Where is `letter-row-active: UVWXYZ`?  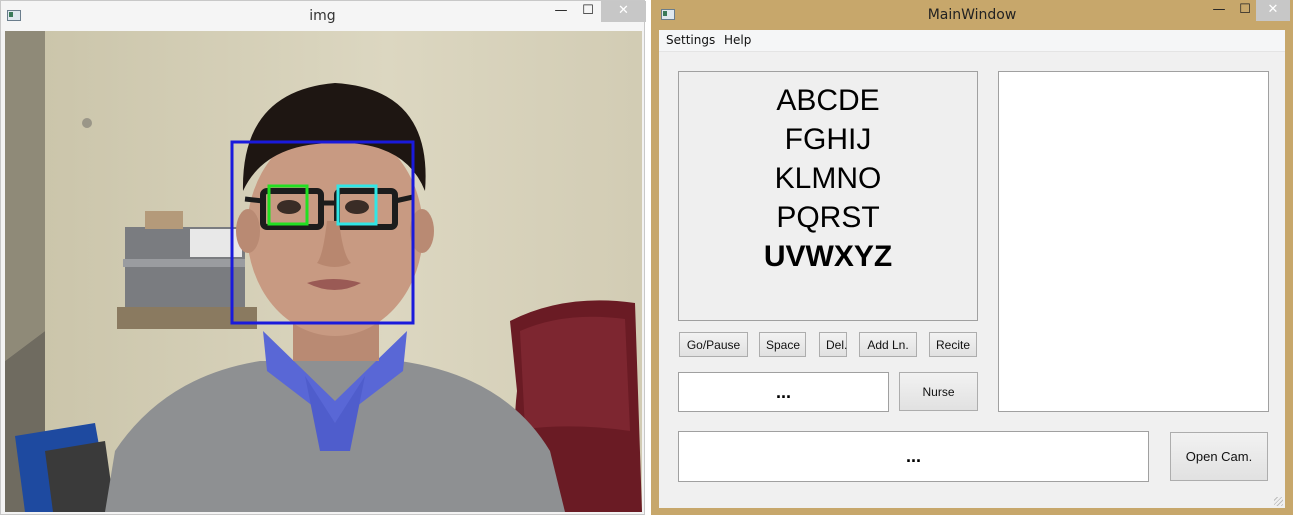 letter-row-active: UVWXYZ is located at coordinates (828, 256).